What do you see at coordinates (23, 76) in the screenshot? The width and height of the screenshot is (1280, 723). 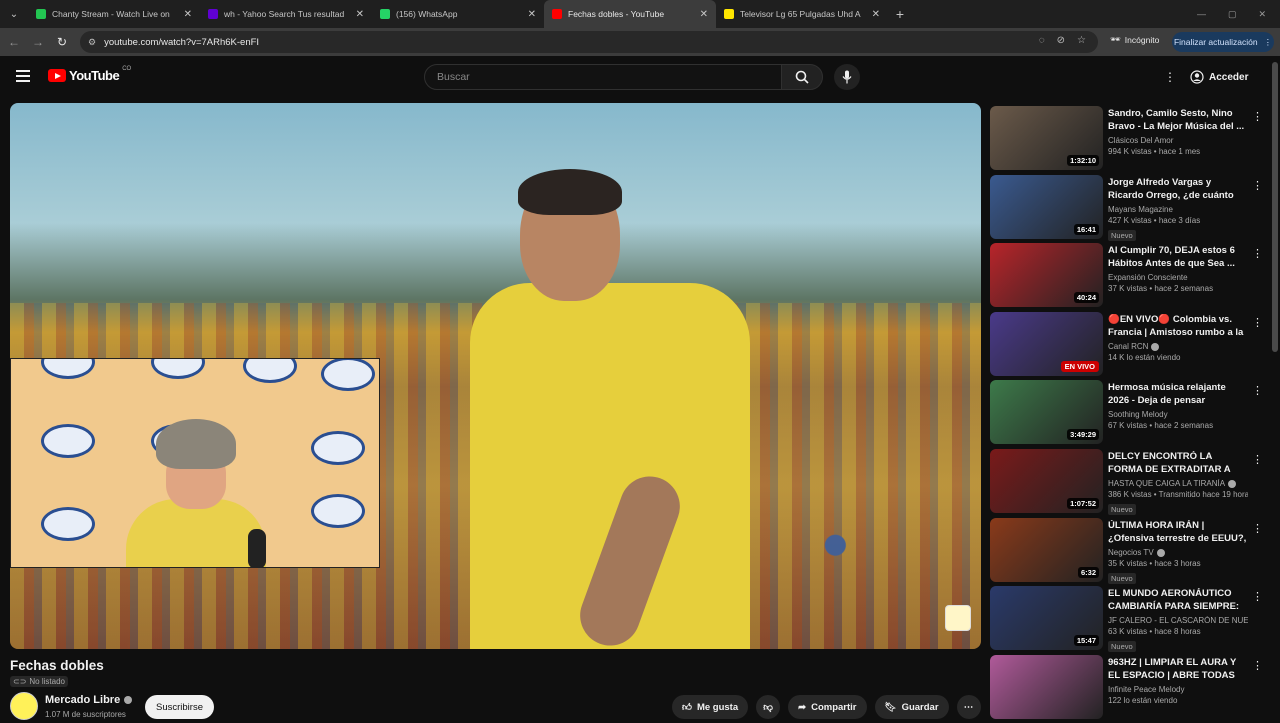 I see `menu-icon` at bounding box center [23, 76].